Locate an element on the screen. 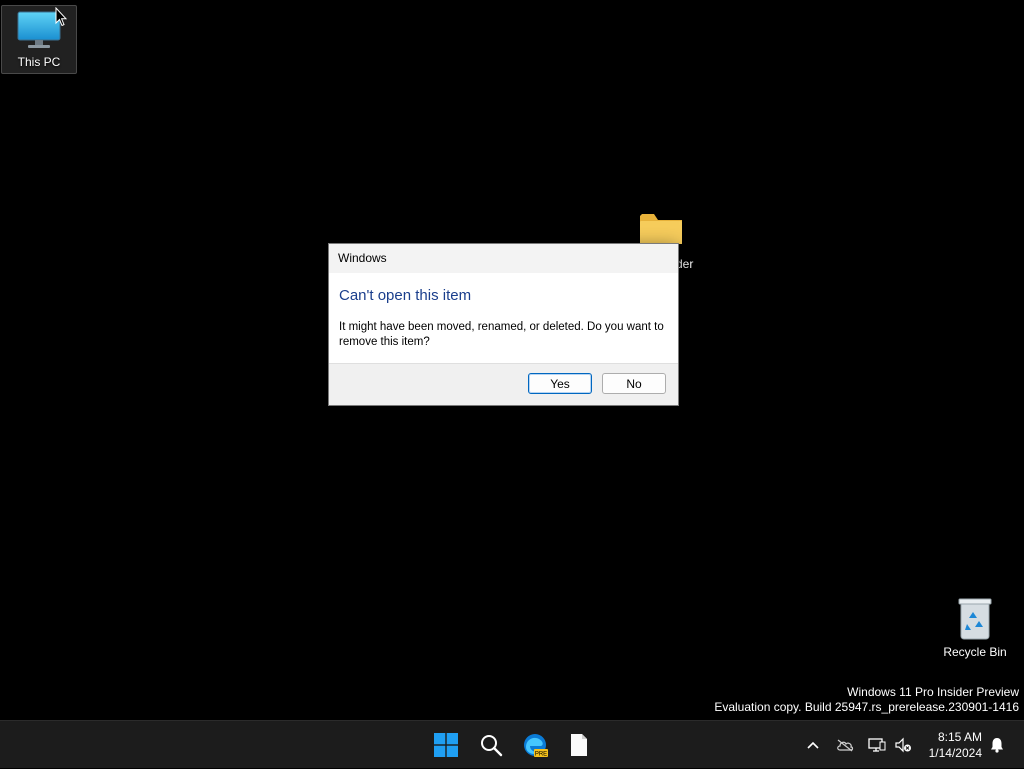  start-button is located at coordinates (446, 745).